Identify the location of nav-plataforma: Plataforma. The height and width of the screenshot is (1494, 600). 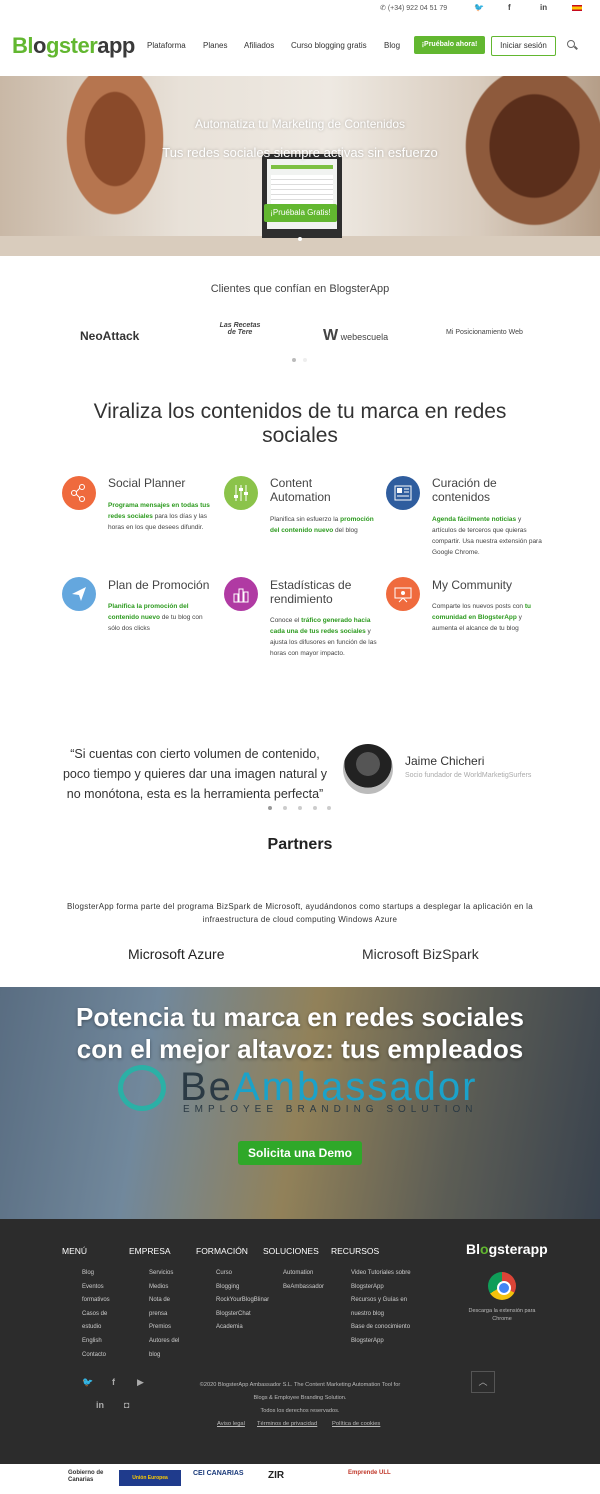
(166, 45).